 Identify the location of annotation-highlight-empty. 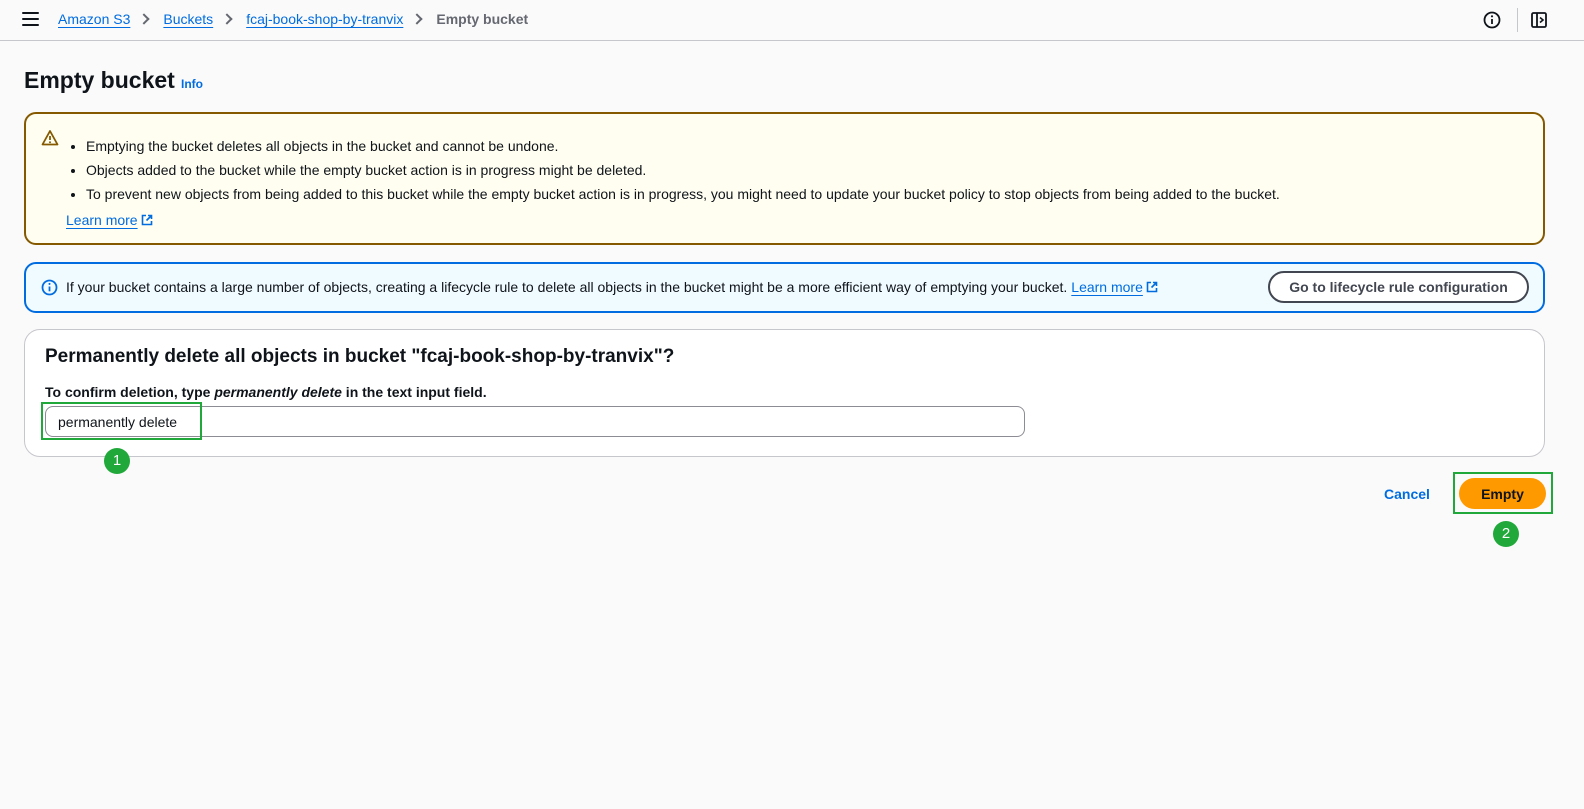
(1503, 493).